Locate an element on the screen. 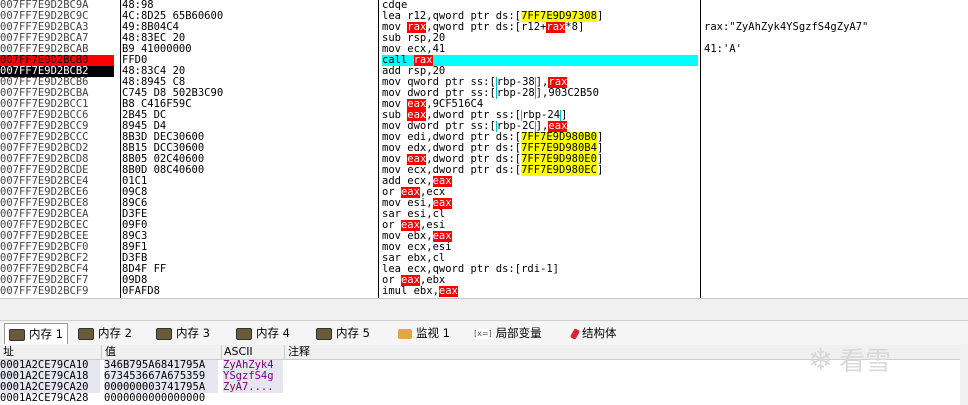 Image resolution: width=968 pixels, height=405 pixels. disasm-row: 007FF7E9D2BCEC 09F0 or eax,esi is located at coordinates (484, 225).